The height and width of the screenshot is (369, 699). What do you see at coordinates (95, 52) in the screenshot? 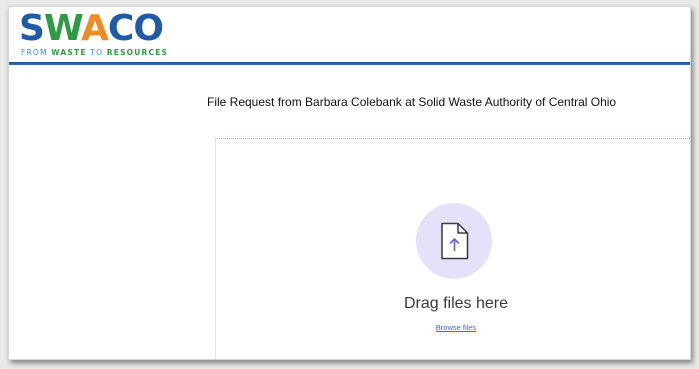
I see `logo-tagline: FROM WASTE TO RESOURCES` at bounding box center [95, 52].